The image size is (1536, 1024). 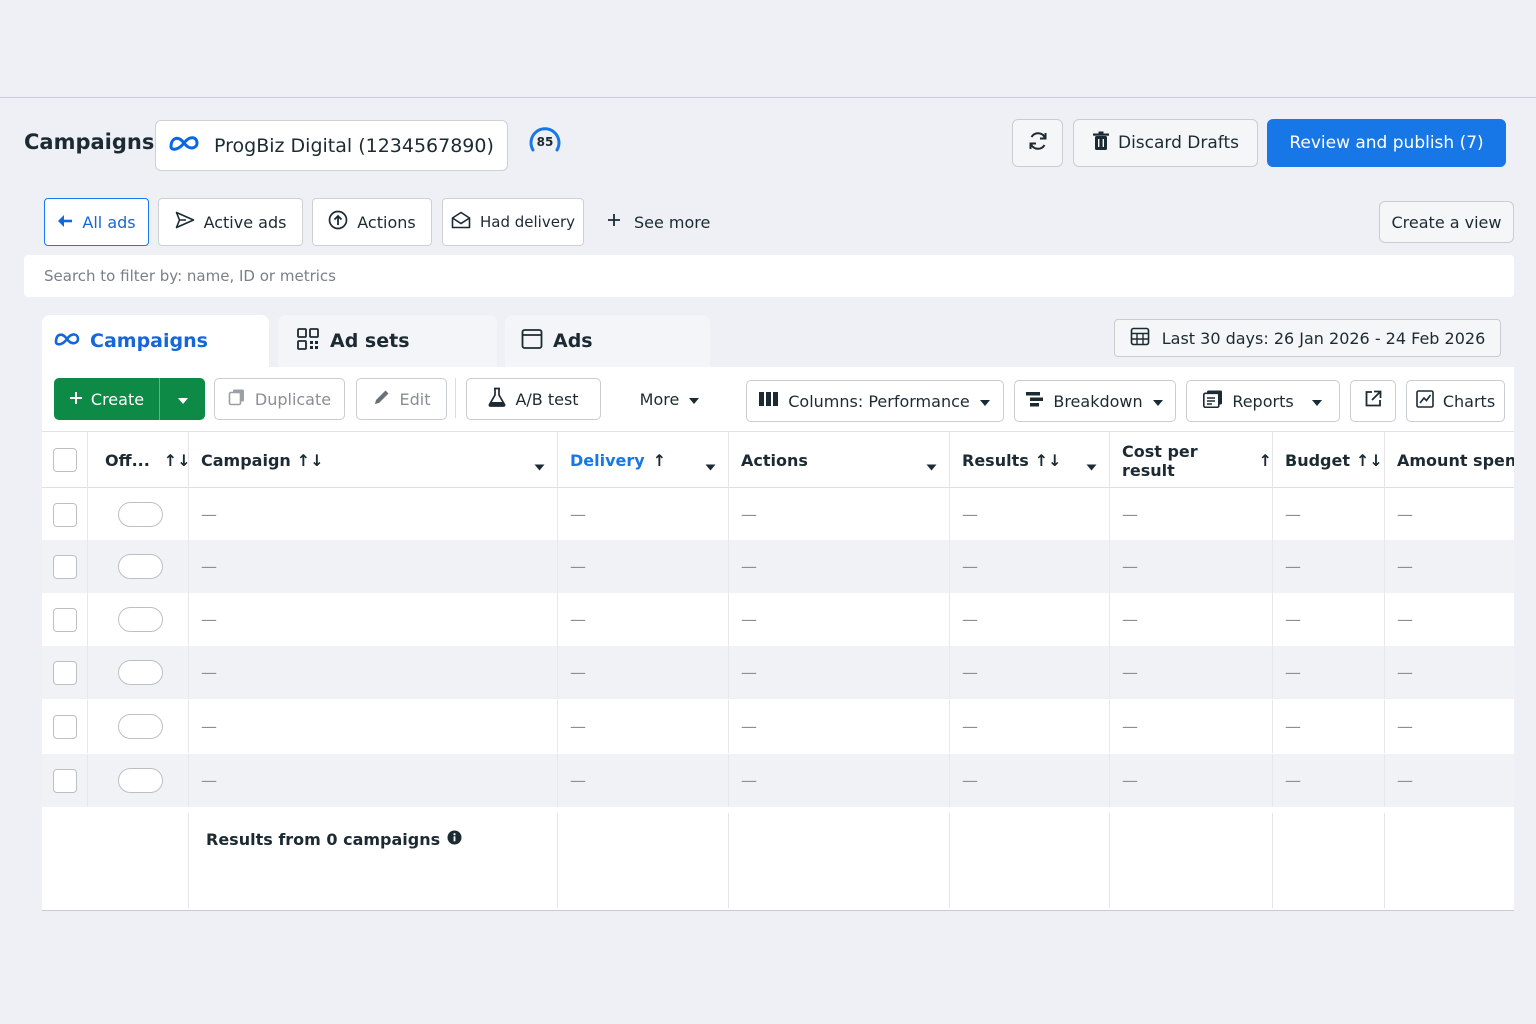 I want to click on column-header-amount-spent: Amount spent, so click(x=1449, y=460).